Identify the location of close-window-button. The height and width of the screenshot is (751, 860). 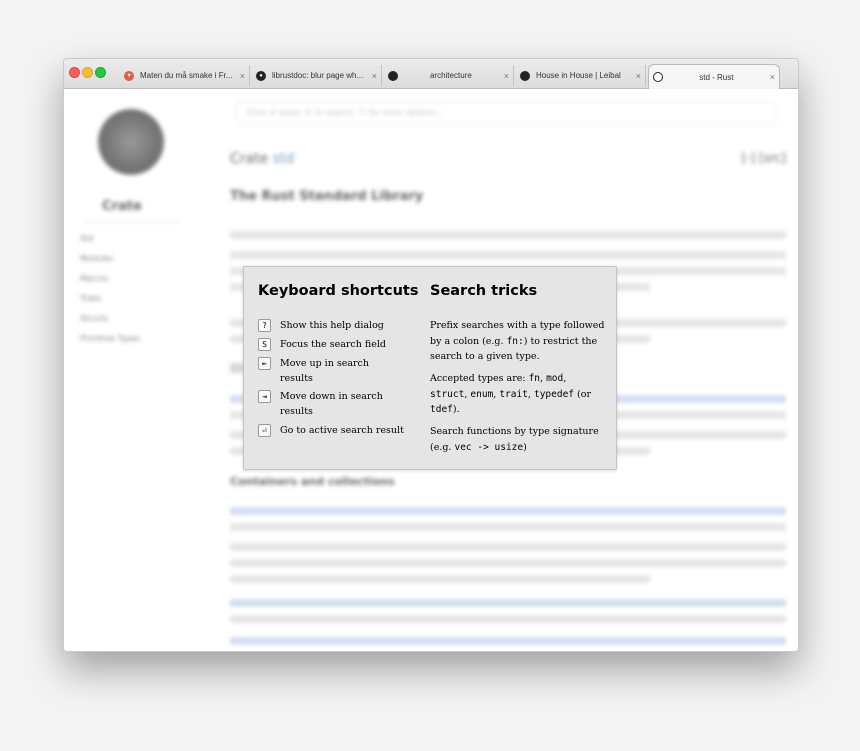
(74, 72).